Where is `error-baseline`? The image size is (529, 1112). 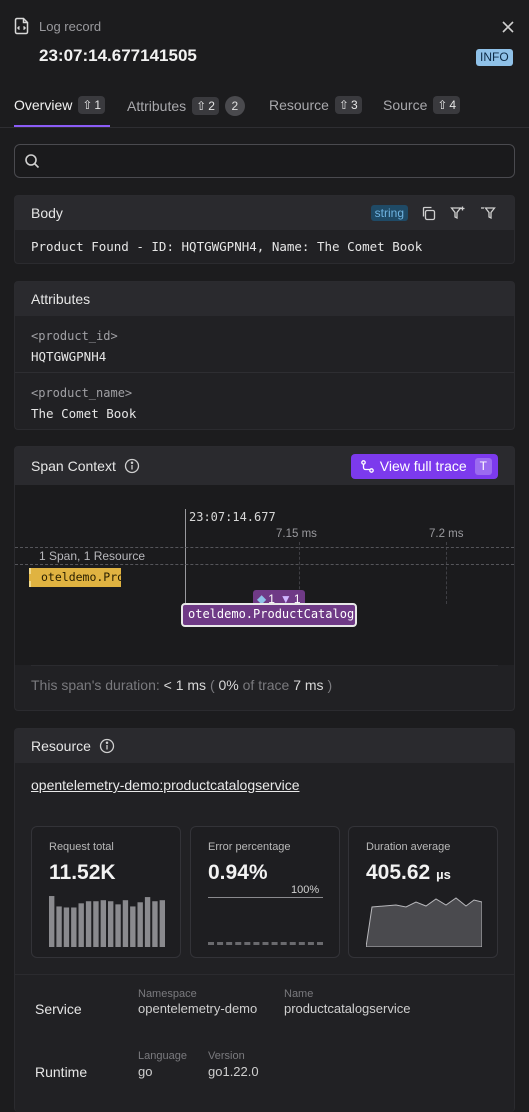 error-baseline is located at coordinates (265, 944).